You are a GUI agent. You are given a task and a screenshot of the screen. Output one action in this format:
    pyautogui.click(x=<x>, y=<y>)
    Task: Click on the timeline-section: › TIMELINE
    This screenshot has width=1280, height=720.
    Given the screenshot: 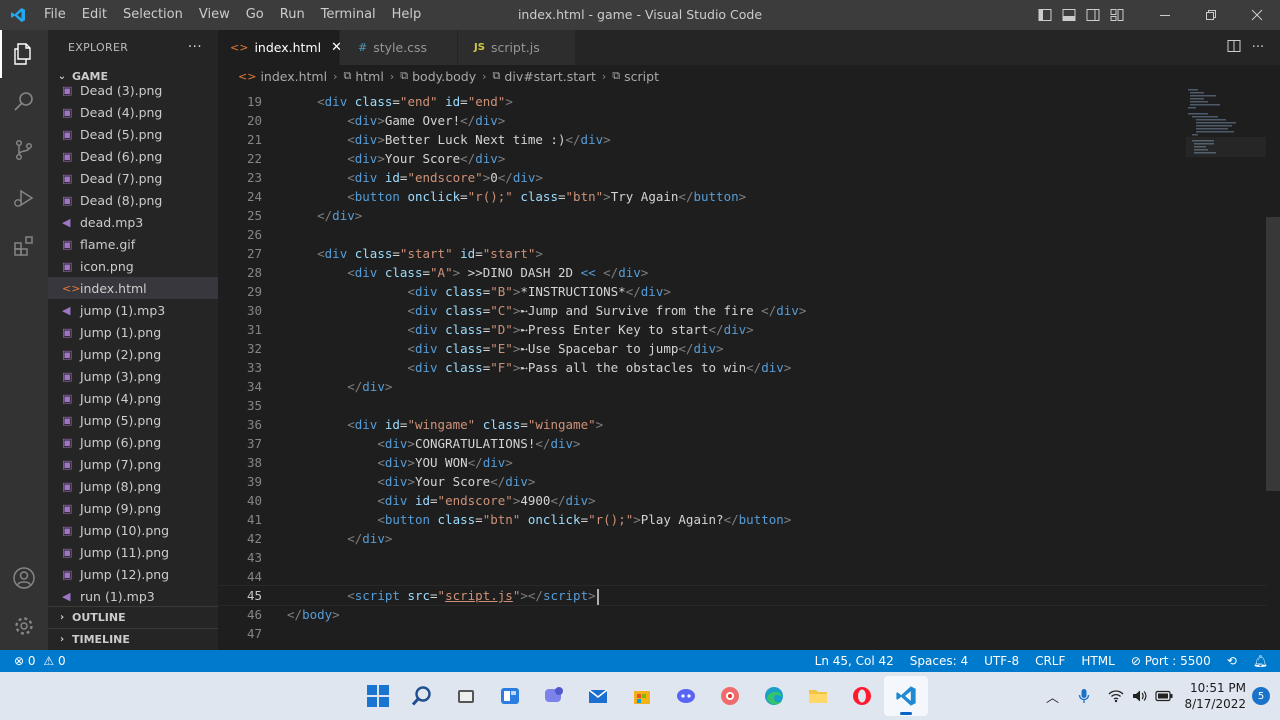 What is the action you would take?
    pyautogui.click(x=133, y=639)
    